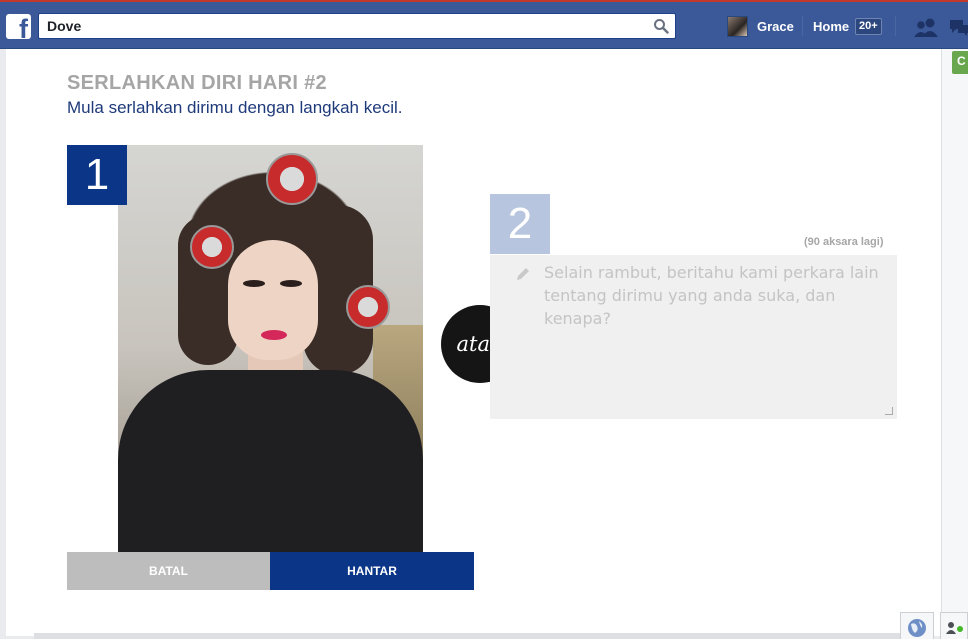 The height and width of the screenshot is (639, 968). What do you see at coordinates (889, 411) in the screenshot?
I see `resize-handle` at bounding box center [889, 411].